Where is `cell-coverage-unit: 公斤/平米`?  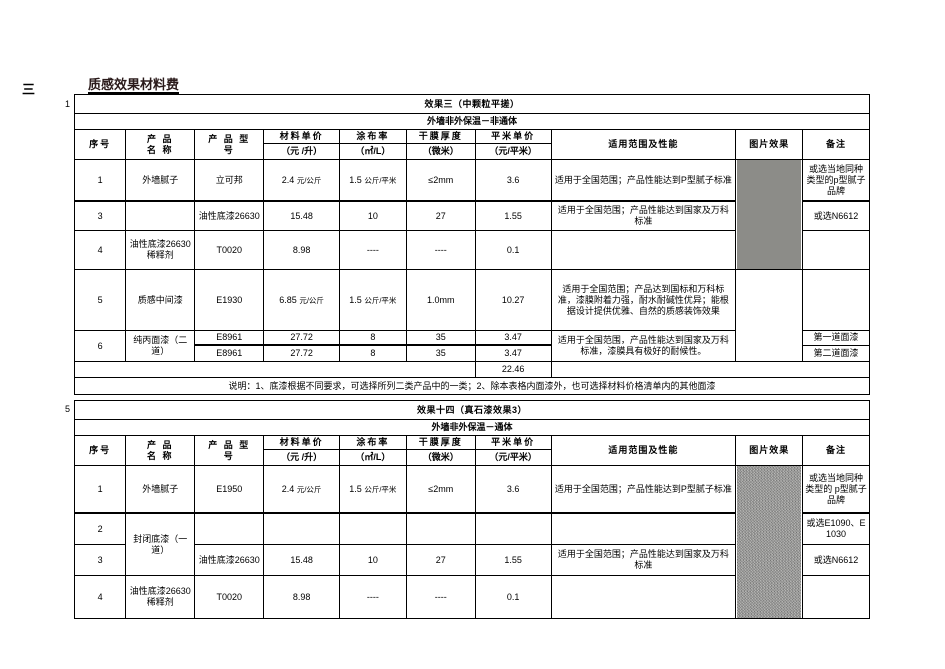
cell-coverage-unit: 公斤/平米 is located at coordinates (380, 489).